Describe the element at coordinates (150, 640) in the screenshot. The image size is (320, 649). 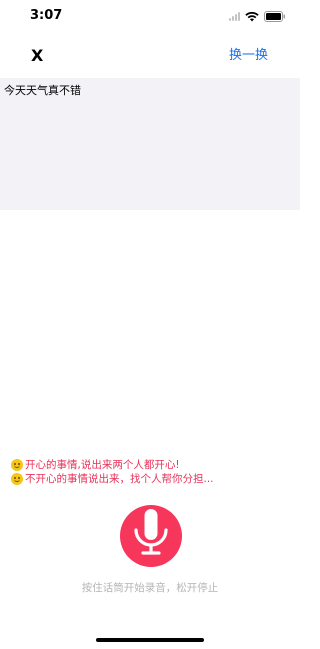
I see `home-indicator` at that location.